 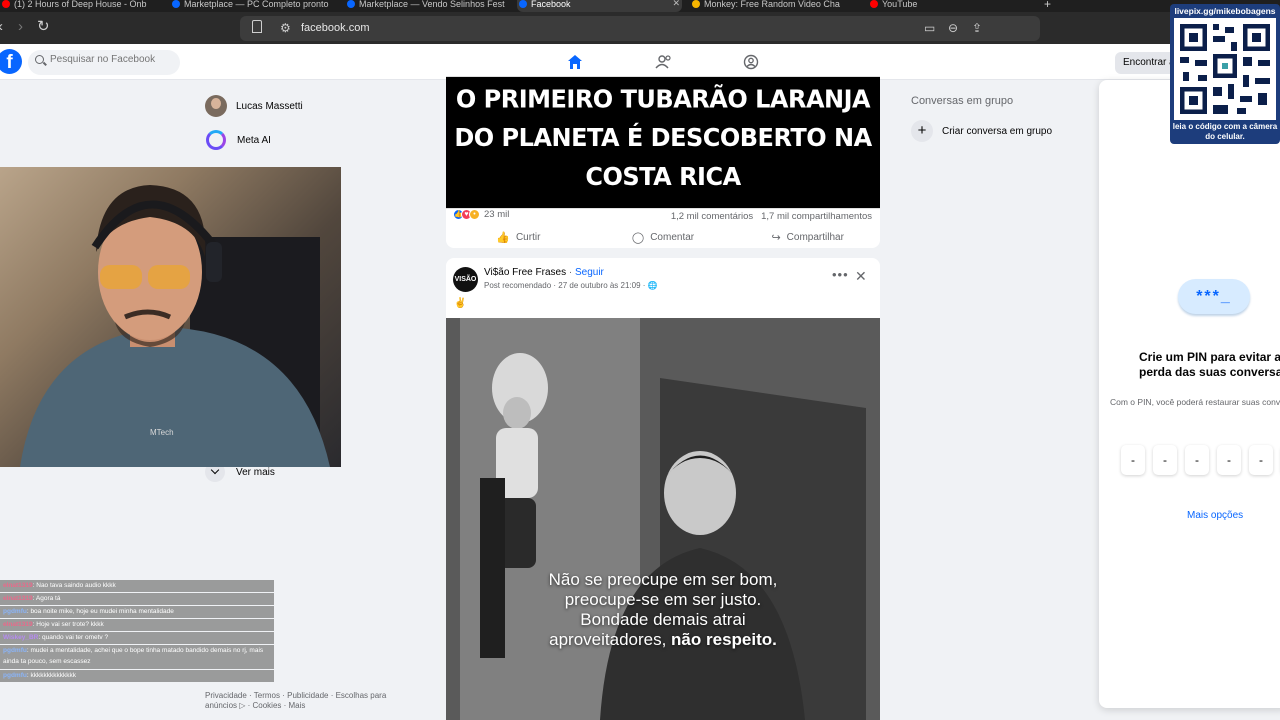 What do you see at coordinates (335, 28) in the screenshot?
I see `url-text: facebook.com` at bounding box center [335, 28].